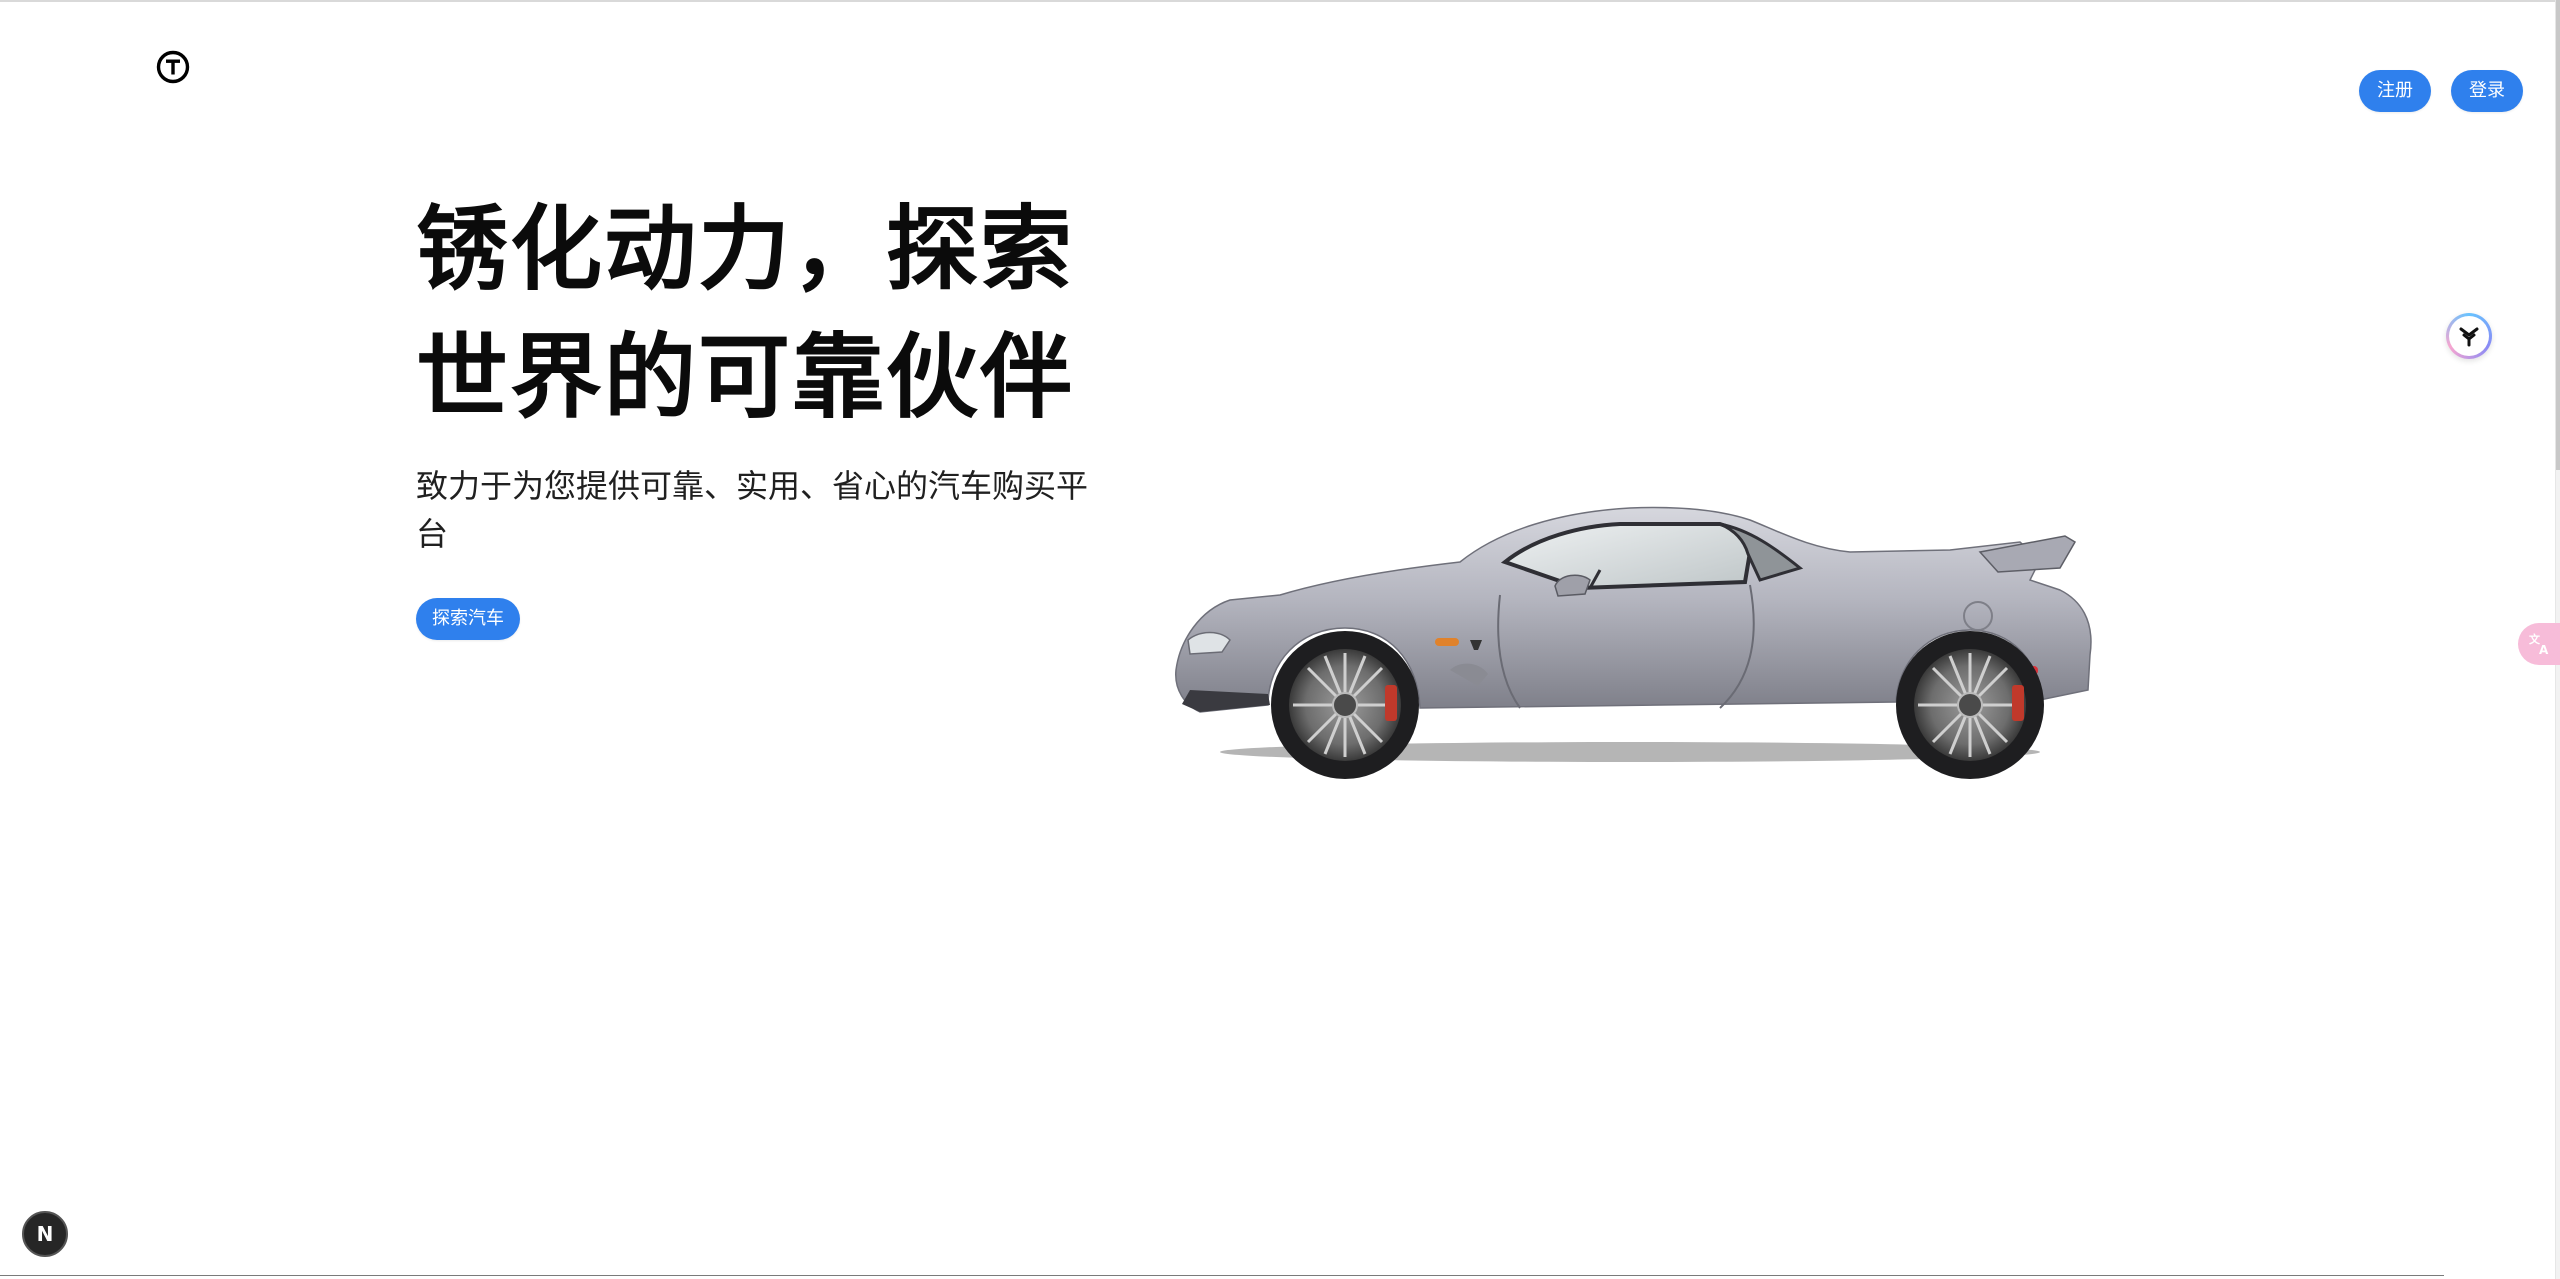 The height and width of the screenshot is (1279, 2560). What do you see at coordinates (2395, 91) in the screenshot?
I see `register-button: 注册` at bounding box center [2395, 91].